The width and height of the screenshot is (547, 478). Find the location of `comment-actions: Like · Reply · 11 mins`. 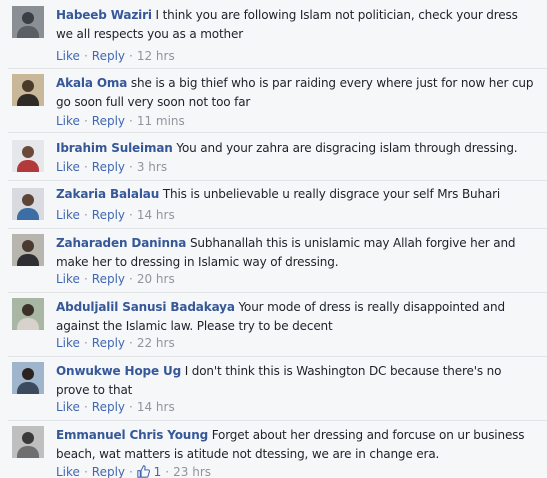

comment-actions: Like · Reply · 11 mins is located at coordinates (120, 121).